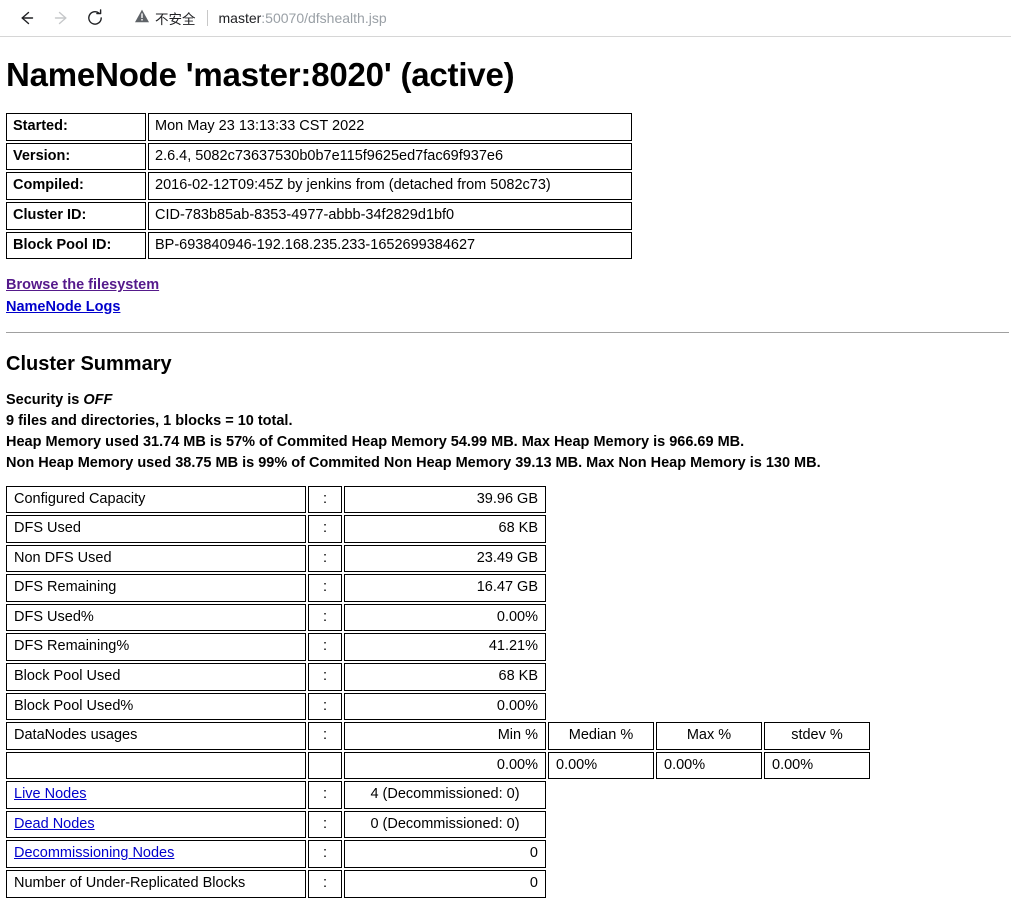  I want to click on table-row: DFS Remaining% : 41.21%, so click(438, 647).